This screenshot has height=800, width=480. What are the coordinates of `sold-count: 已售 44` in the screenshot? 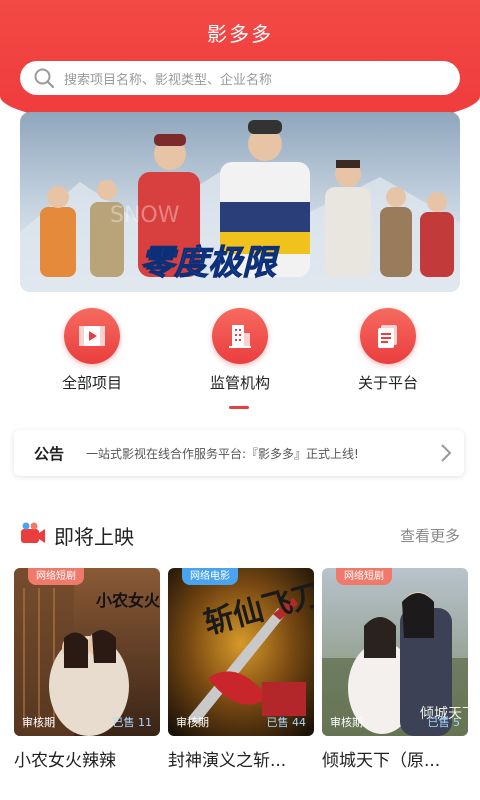 It's located at (286, 722).